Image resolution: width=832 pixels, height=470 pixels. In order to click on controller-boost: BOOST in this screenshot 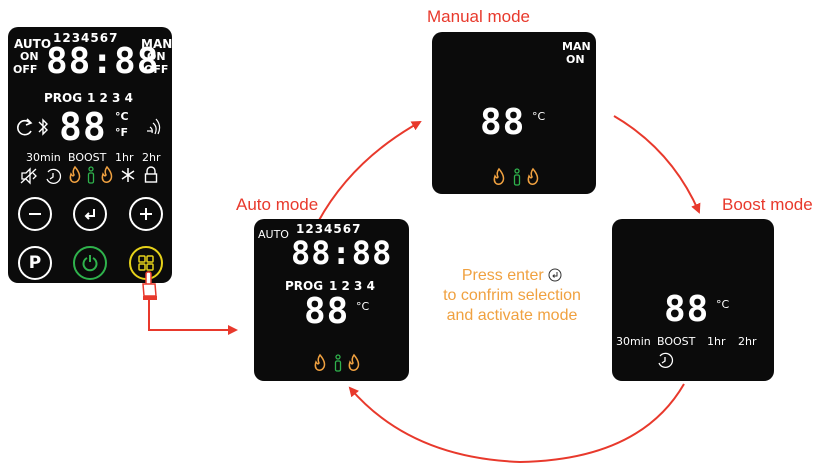, I will do `click(87, 157)`.